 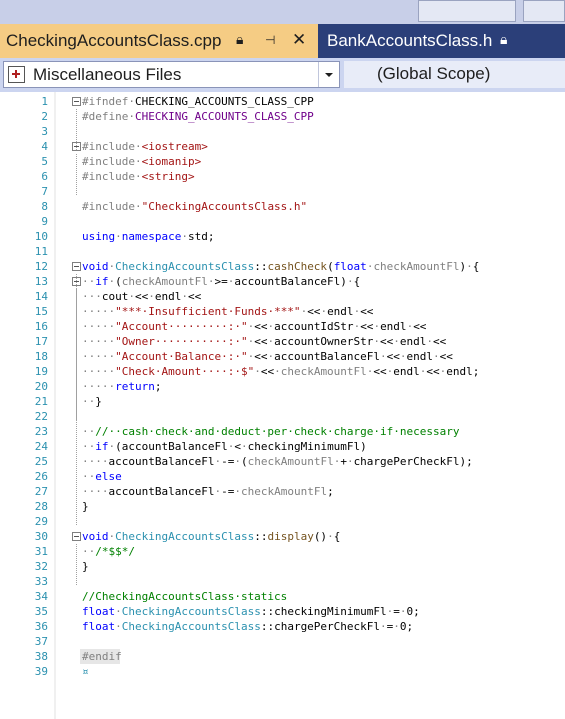 I want to click on line-number: 27, so click(x=41, y=491).